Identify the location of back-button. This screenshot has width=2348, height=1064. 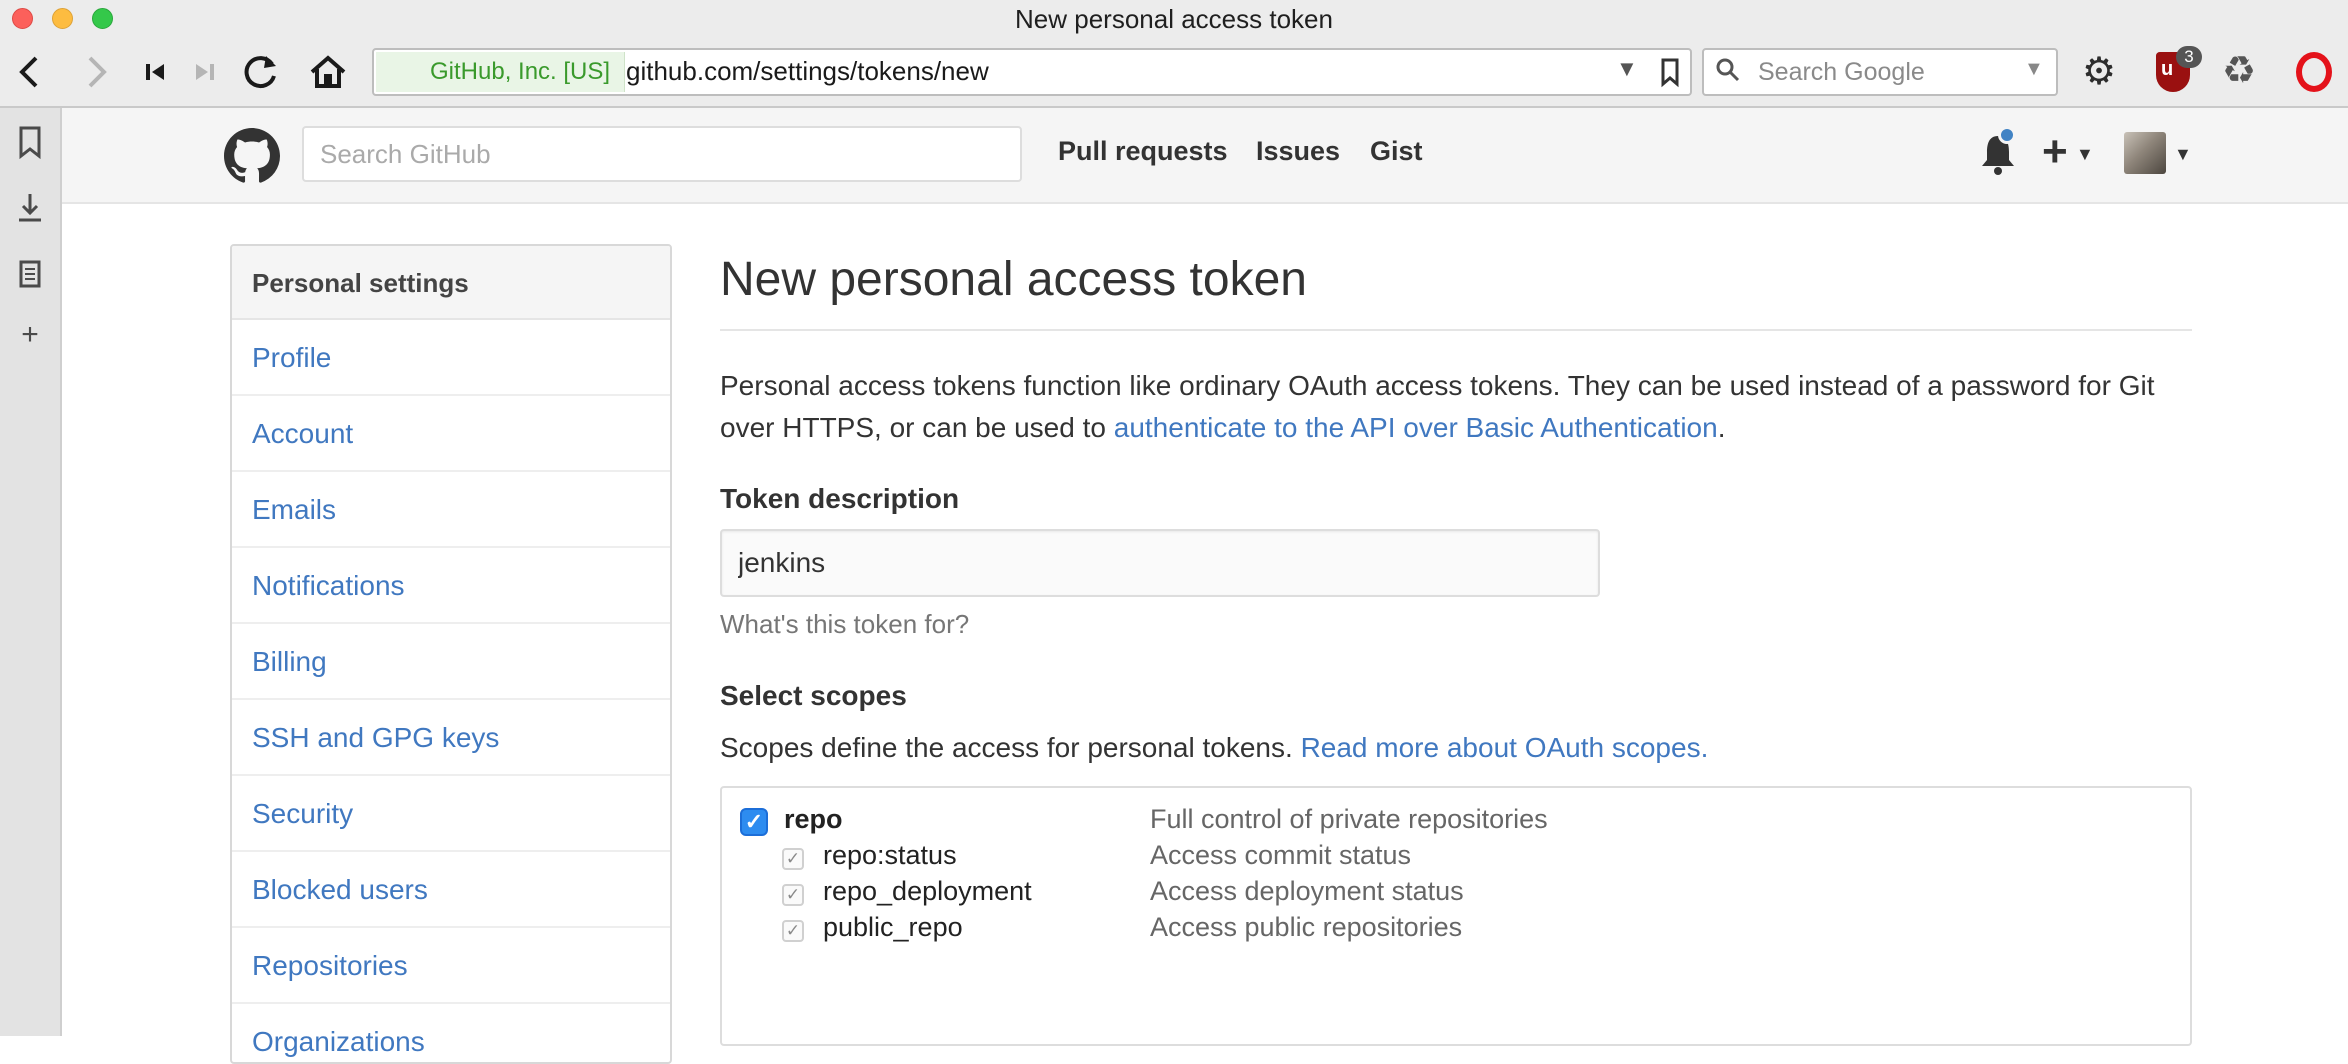
(30, 72).